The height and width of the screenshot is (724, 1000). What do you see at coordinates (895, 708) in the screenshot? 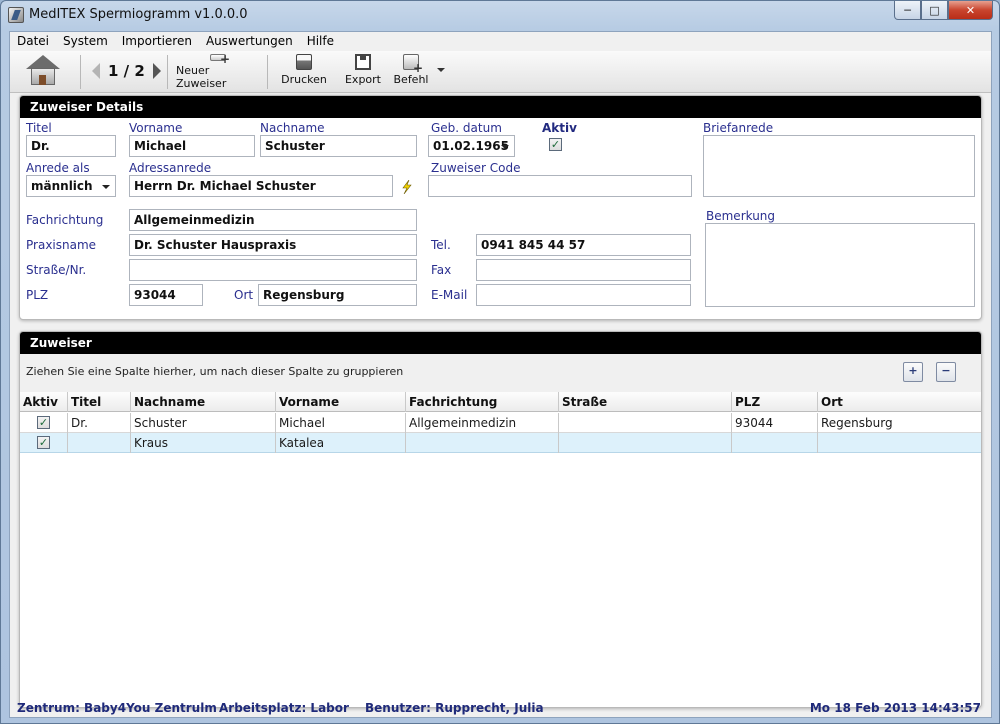
I see `status-datetime: Mo 18 Feb 2013 14:43:57` at bounding box center [895, 708].